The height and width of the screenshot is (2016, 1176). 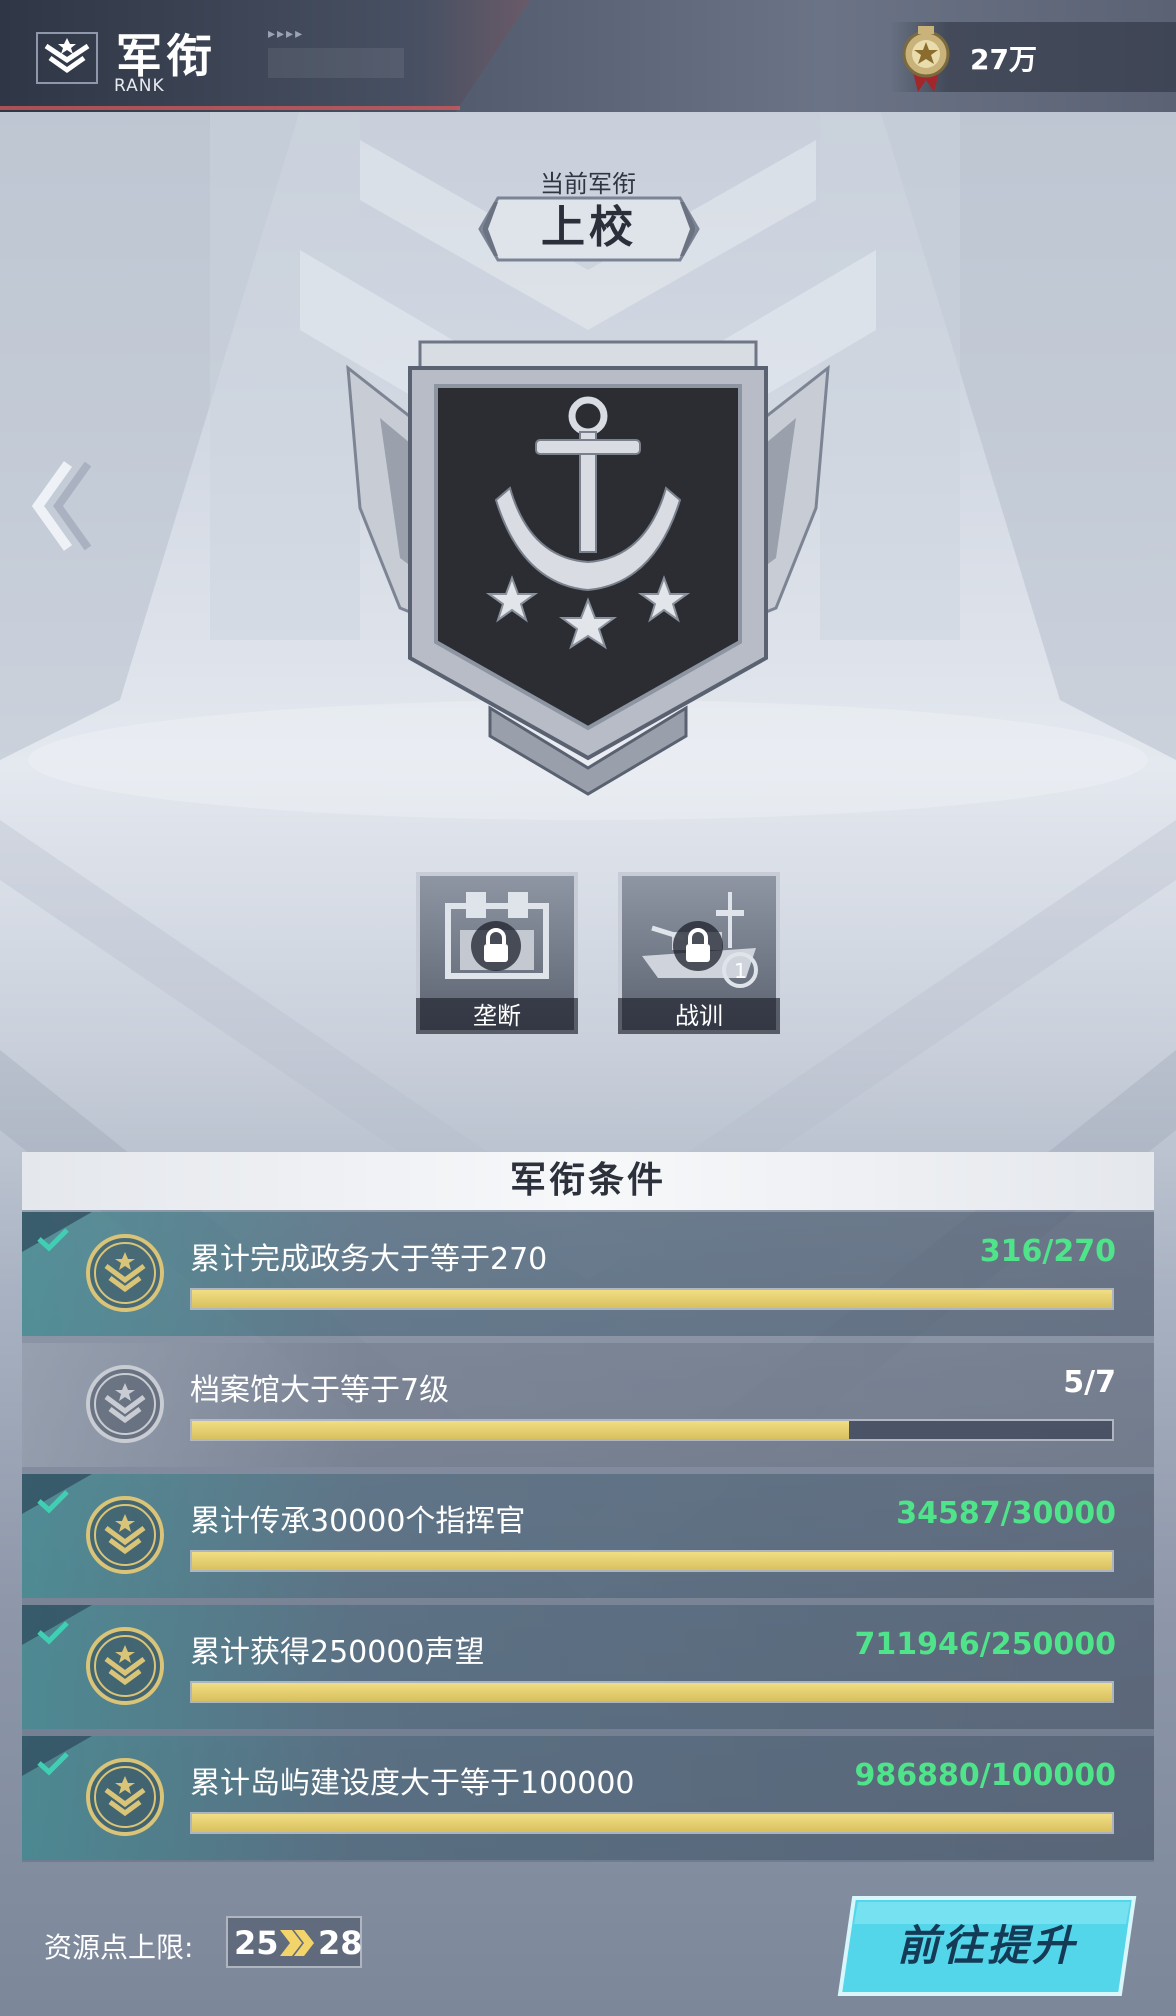 What do you see at coordinates (320, 1390) in the screenshot?
I see `condition-text: 档案馆大于等于7级` at bounding box center [320, 1390].